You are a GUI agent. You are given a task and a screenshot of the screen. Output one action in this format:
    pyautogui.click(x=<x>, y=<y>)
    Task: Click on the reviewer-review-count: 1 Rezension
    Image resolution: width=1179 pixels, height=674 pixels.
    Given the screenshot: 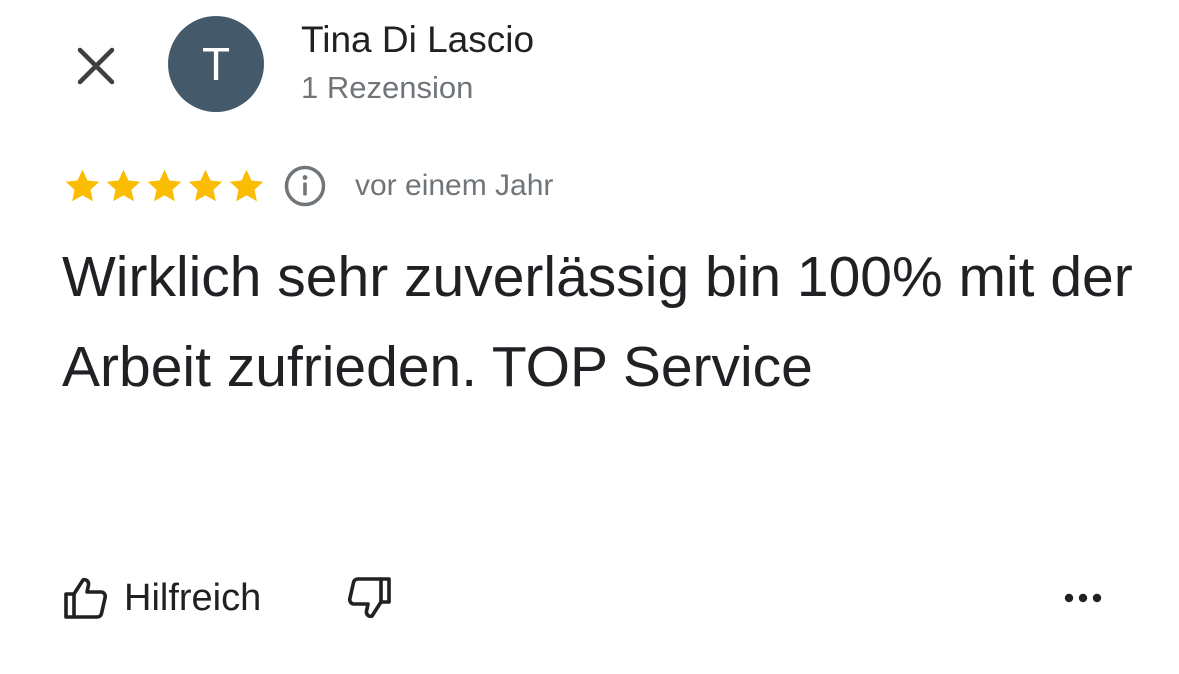 What is the action you would take?
    pyautogui.click(x=387, y=87)
    